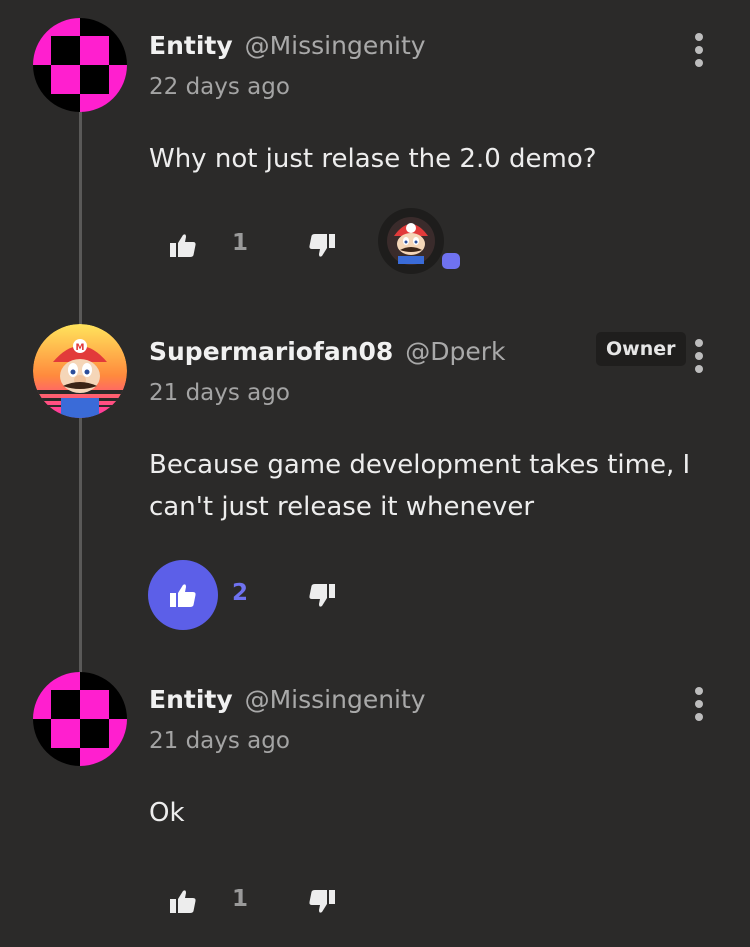 The height and width of the screenshot is (947, 750). Describe the element at coordinates (271, 351) in the screenshot. I see `author-name: Supermariofan08` at that location.